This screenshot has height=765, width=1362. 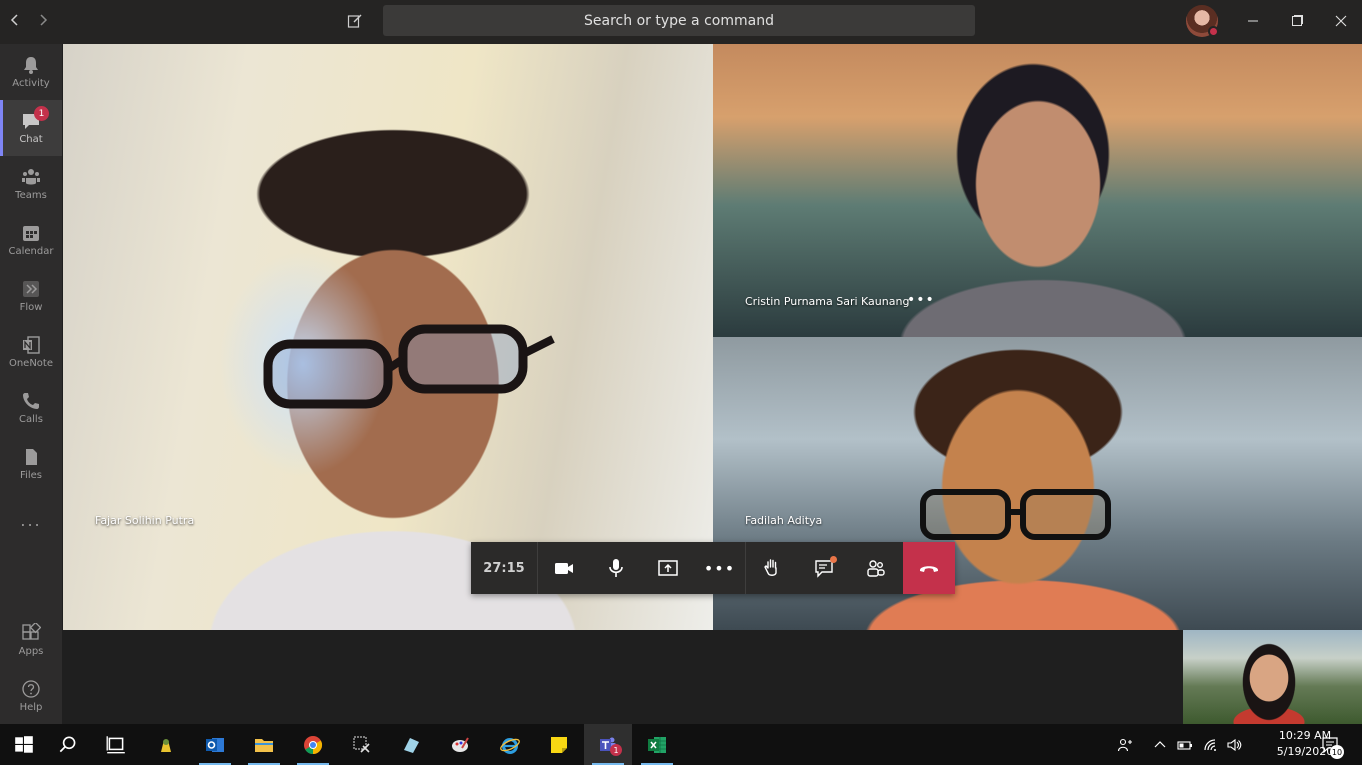 I want to click on rail-item-onenote: OneNote, so click(x=31, y=352).